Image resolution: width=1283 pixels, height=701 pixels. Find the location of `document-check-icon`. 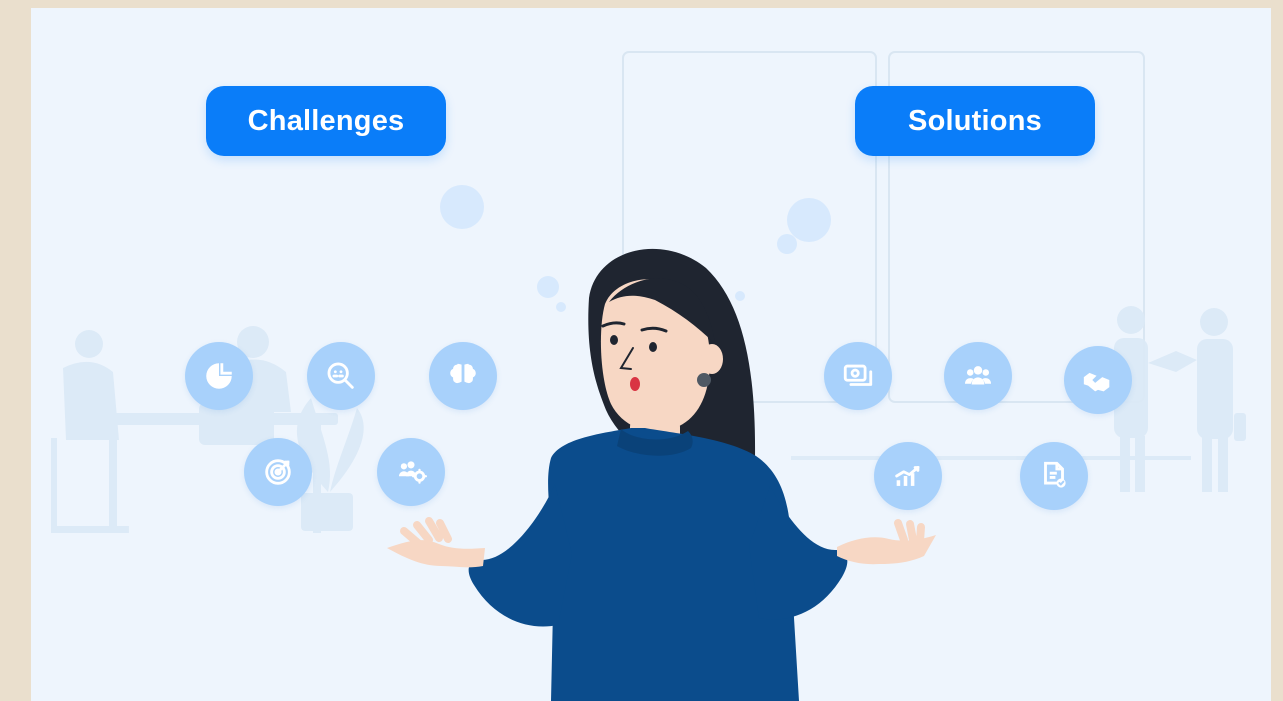

document-check-icon is located at coordinates (1054, 476).